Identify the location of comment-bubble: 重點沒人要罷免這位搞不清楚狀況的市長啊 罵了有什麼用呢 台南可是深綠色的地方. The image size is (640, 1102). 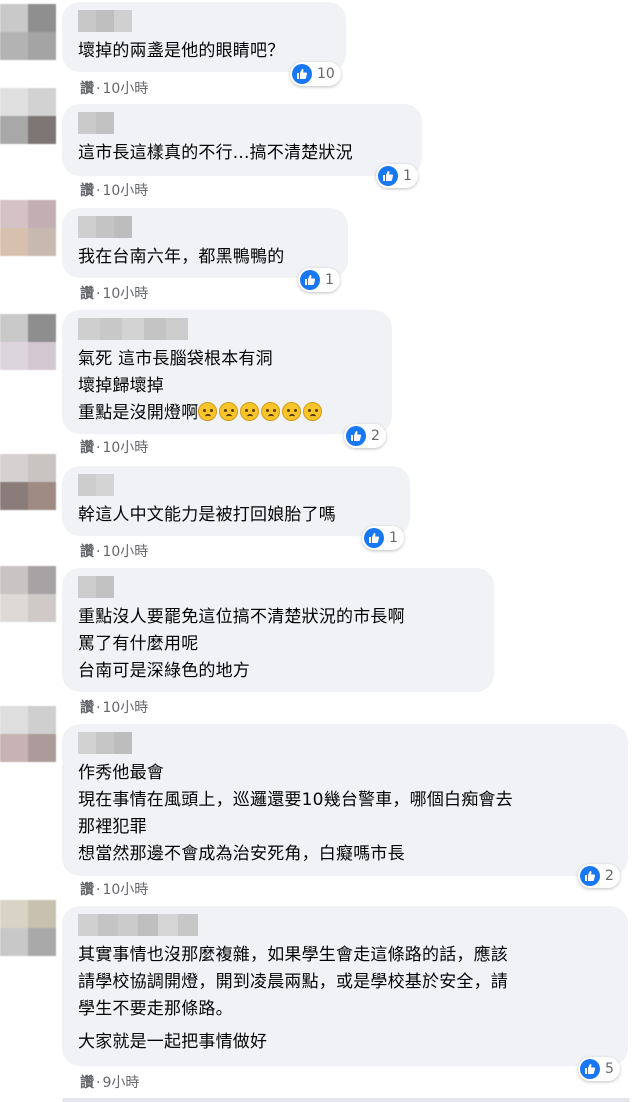
(278, 630).